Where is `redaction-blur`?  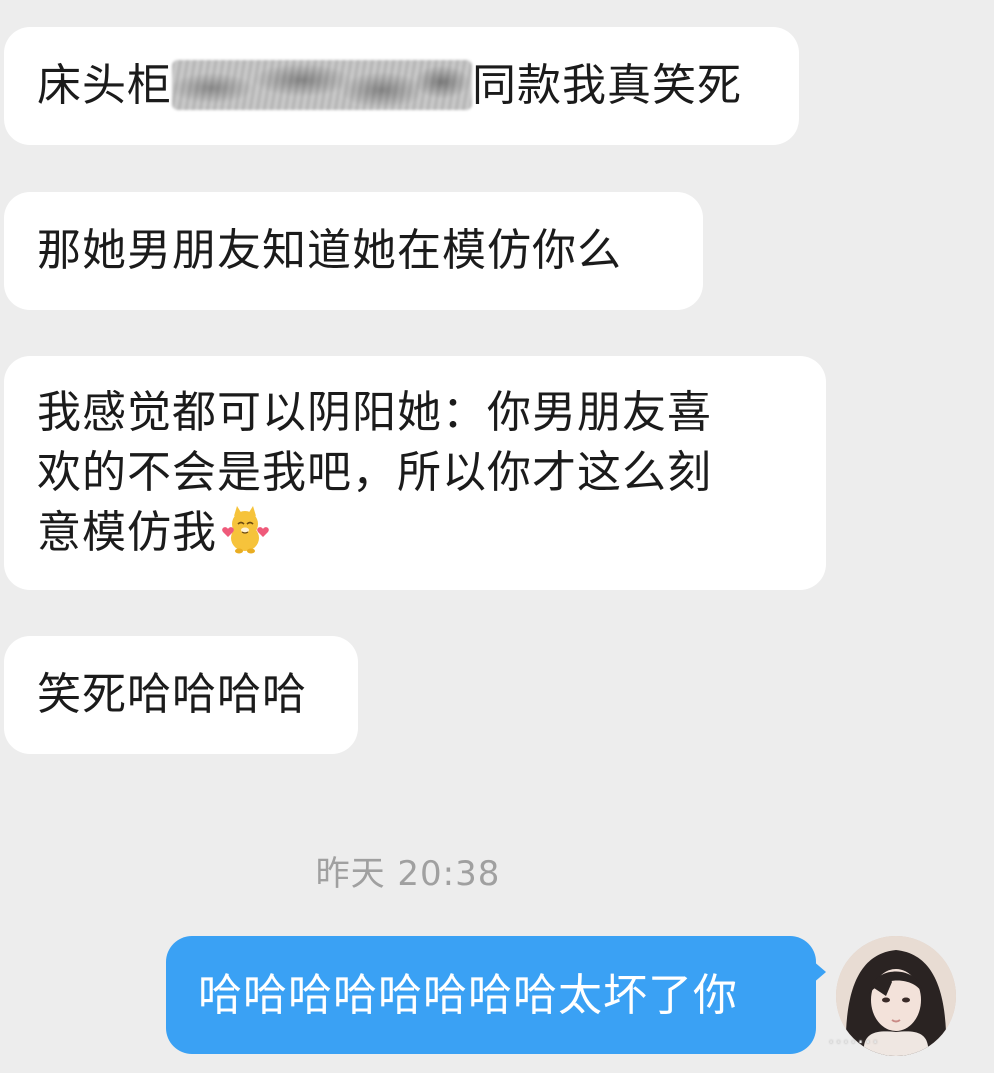
redaction-blur is located at coordinates (322, 85).